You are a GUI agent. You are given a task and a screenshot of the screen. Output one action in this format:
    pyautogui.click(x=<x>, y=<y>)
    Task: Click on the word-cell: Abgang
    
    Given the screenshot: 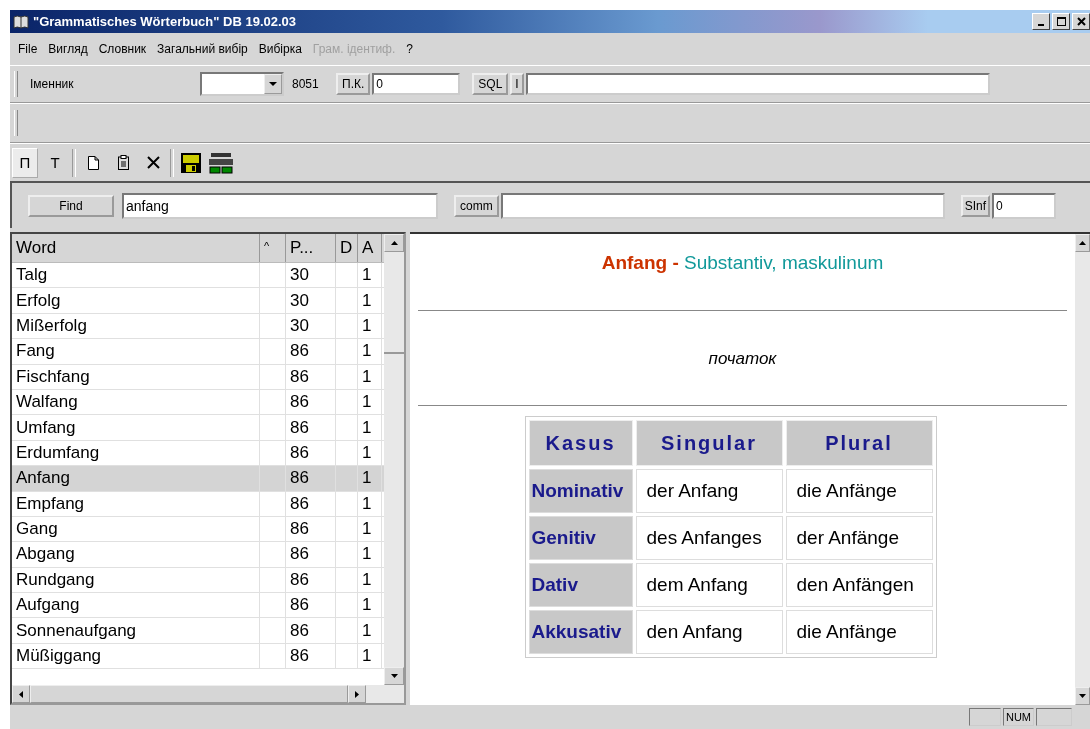 What is the action you would take?
    pyautogui.click(x=136, y=554)
    